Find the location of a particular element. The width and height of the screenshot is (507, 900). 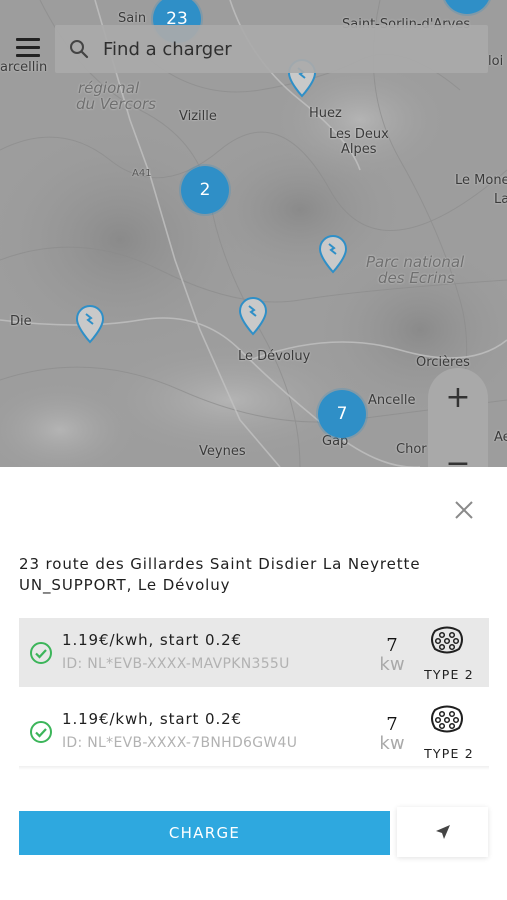

map-label-chor: Chor is located at coordinates (411, 449).